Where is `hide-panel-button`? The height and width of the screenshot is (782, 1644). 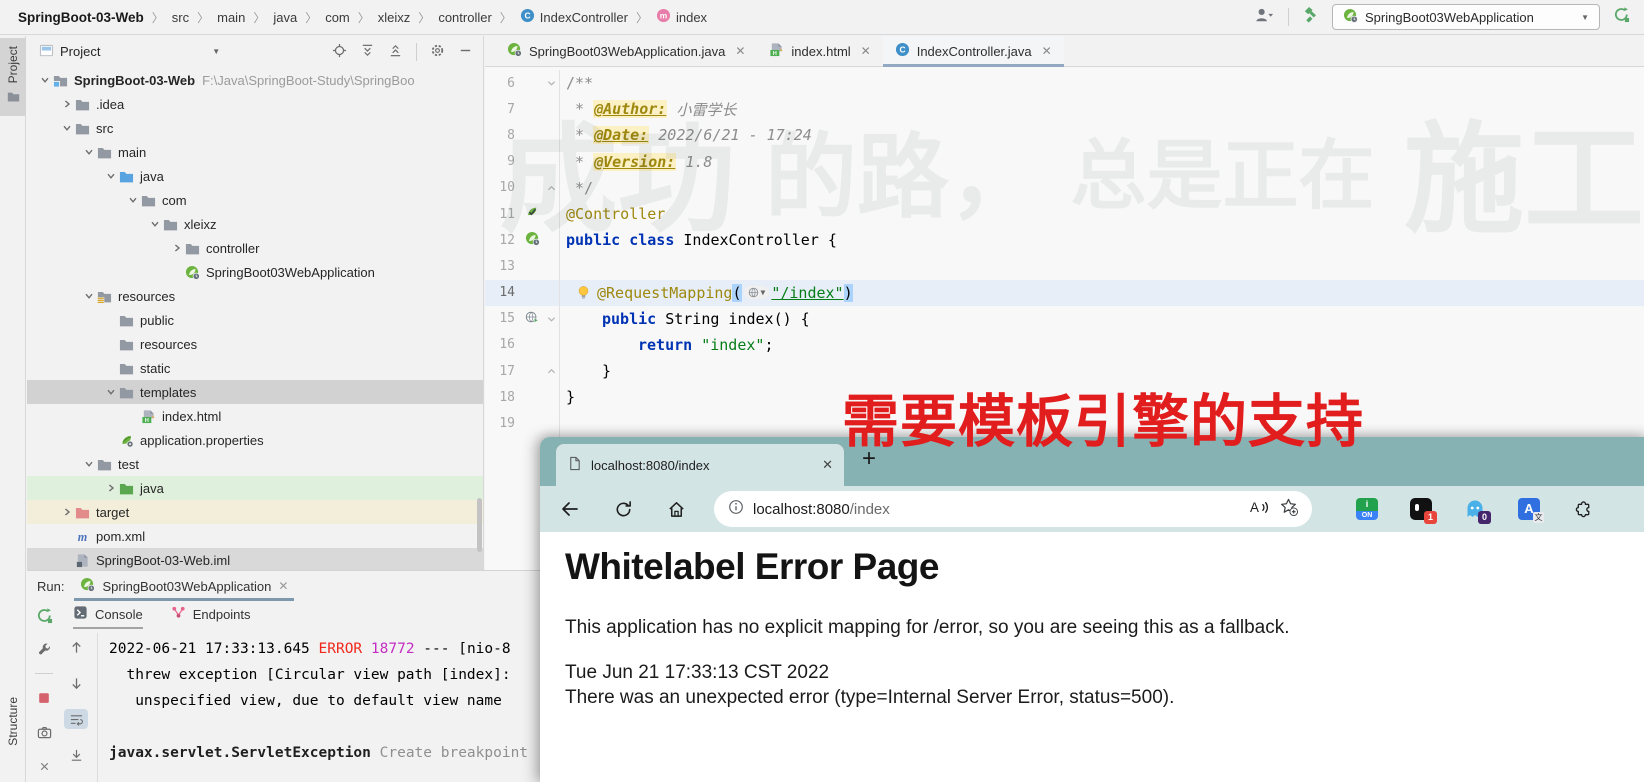 hide-panel-button is located at coordinates (465, 52).